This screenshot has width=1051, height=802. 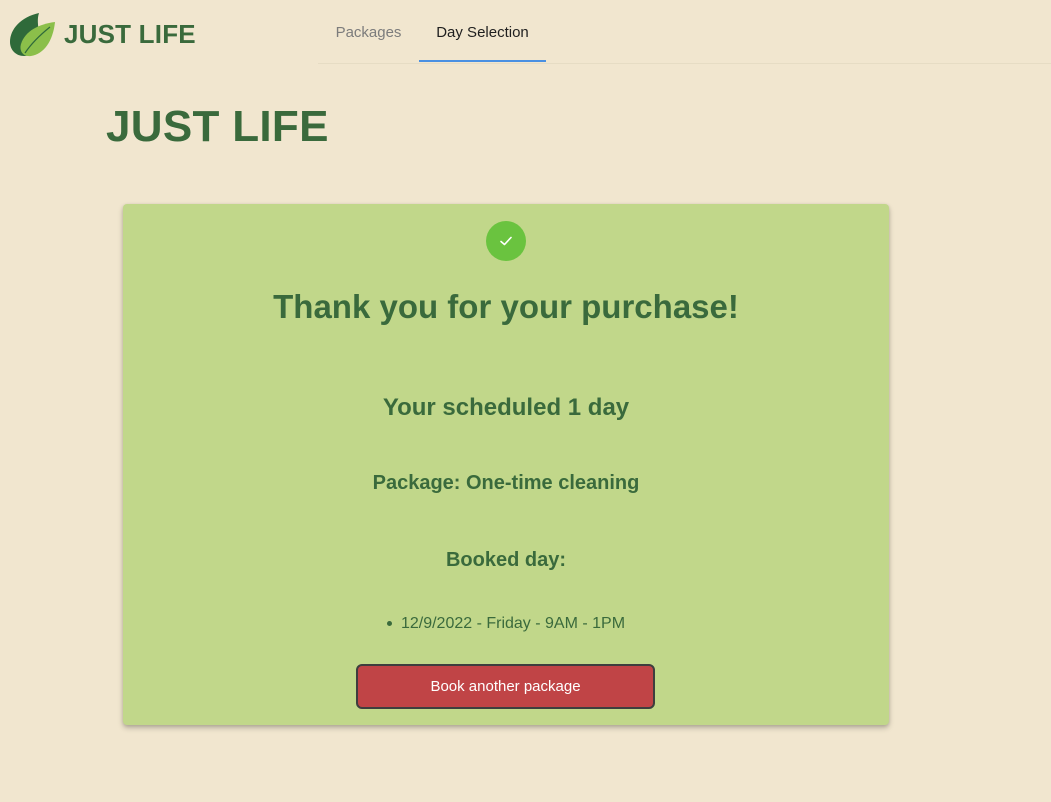 What do you see at coordinates (506, 560) in the screenshot?
I see `booked-day-label: Booked day:` at bounding box center [506, 560].